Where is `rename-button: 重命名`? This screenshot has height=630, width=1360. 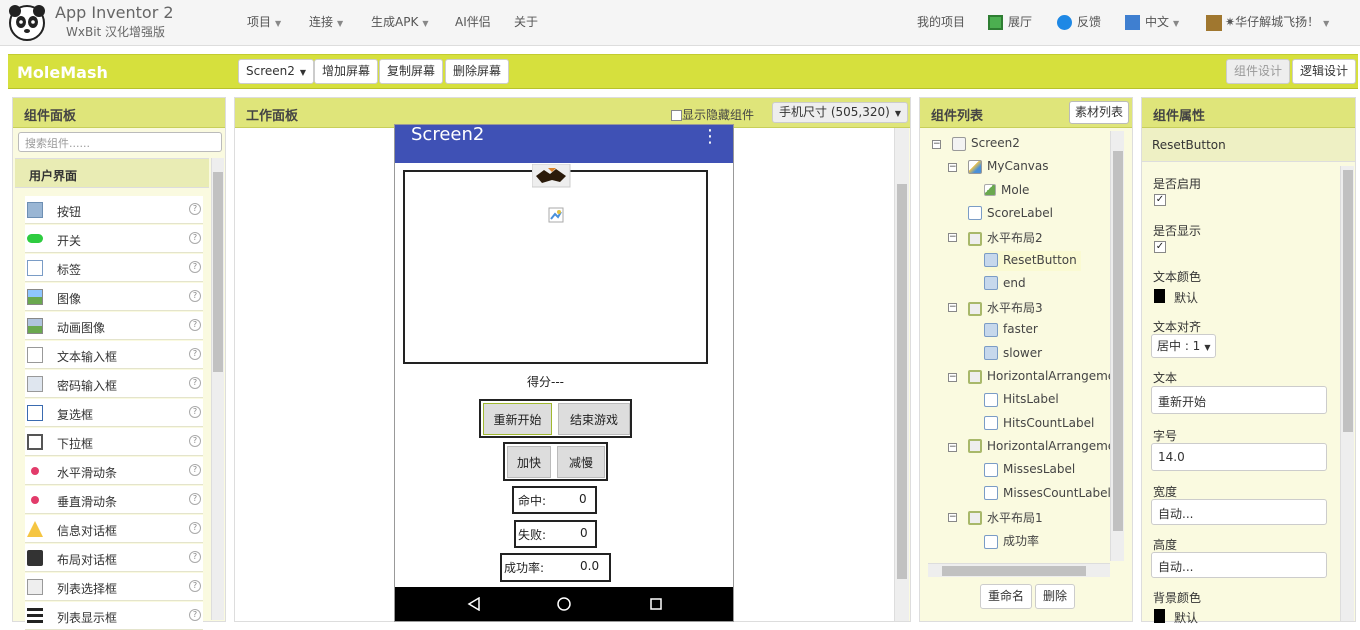
rename-button: 重命名 is located at coordinates (1006, 596).